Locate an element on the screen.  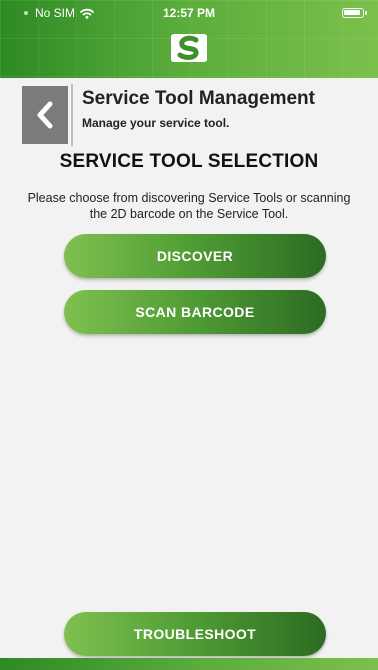
status-bar: No SIM 12:57 PM is located at coordinates (189, 17).